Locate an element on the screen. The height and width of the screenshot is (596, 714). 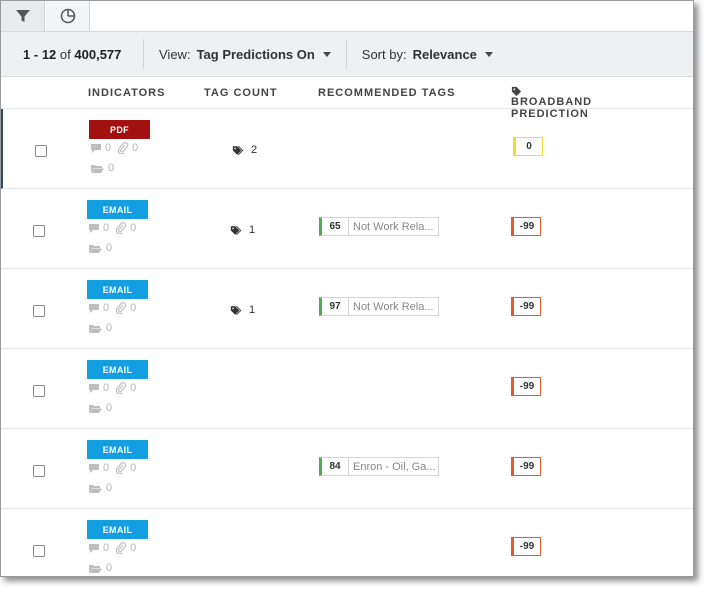
filter-icon is located at coordinates (23, 16).